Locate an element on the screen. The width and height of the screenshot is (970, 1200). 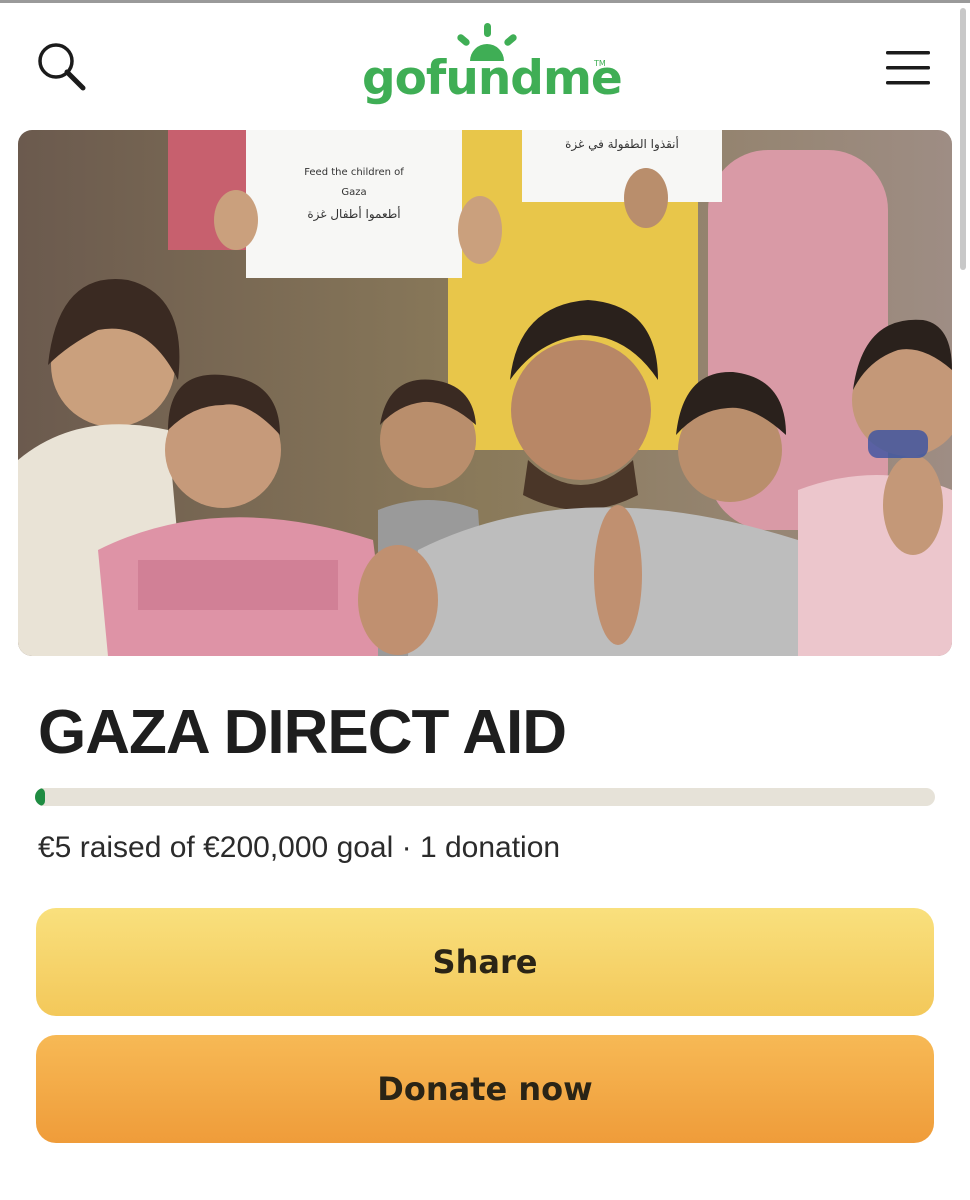
gofundme-logo: gofundme TM is located at coordinates (492, 69).